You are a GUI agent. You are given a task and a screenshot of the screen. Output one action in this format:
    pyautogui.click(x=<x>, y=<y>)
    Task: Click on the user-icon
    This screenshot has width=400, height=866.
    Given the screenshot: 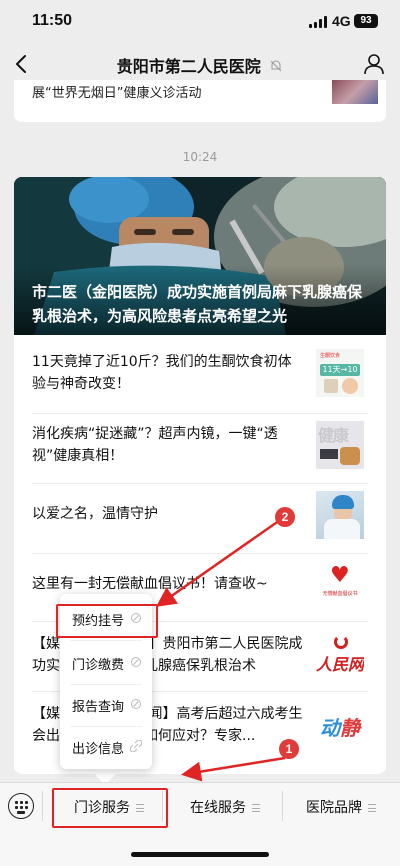 What is the action you would take?
    pyautogui.click(x=374, y=64)
    